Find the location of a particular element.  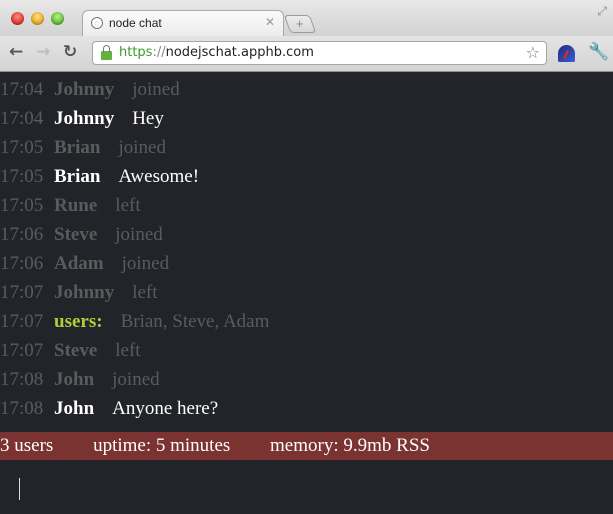

back-arrow-icon: ← is located at coordinates (16, 52).